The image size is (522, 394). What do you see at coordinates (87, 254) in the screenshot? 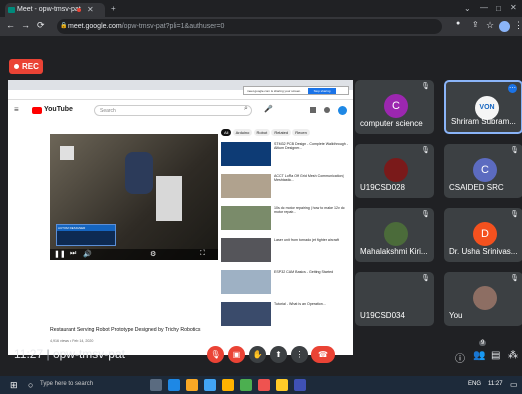
I see `volume-icon: 🔊` at bounding box center [87, 254].